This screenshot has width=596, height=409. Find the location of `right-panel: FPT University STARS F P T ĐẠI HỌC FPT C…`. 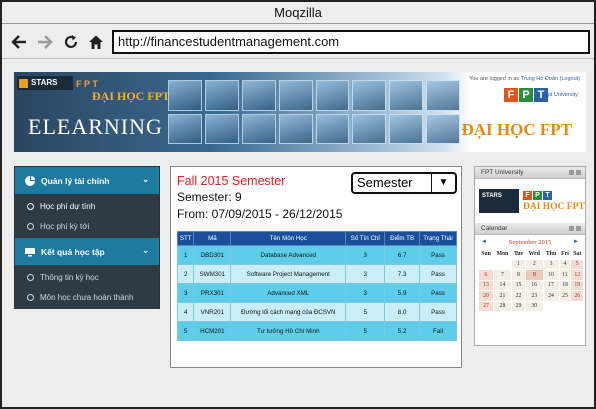

right-panel: FPT University STARS F P T ĐẠI HỌC FPT C… is located at coordinates (530, 256).